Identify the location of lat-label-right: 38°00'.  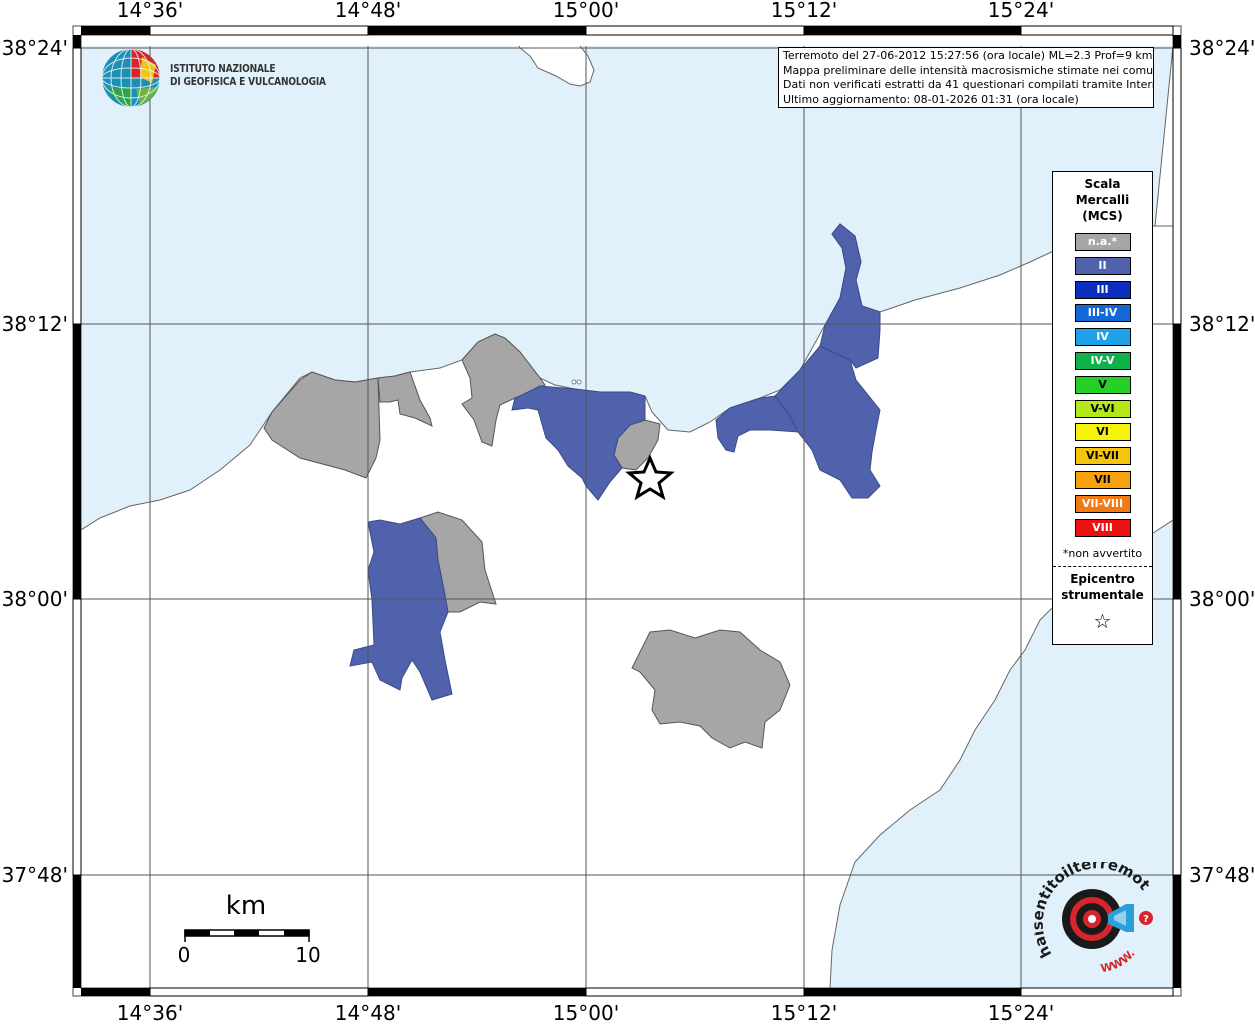
(1222, 599).